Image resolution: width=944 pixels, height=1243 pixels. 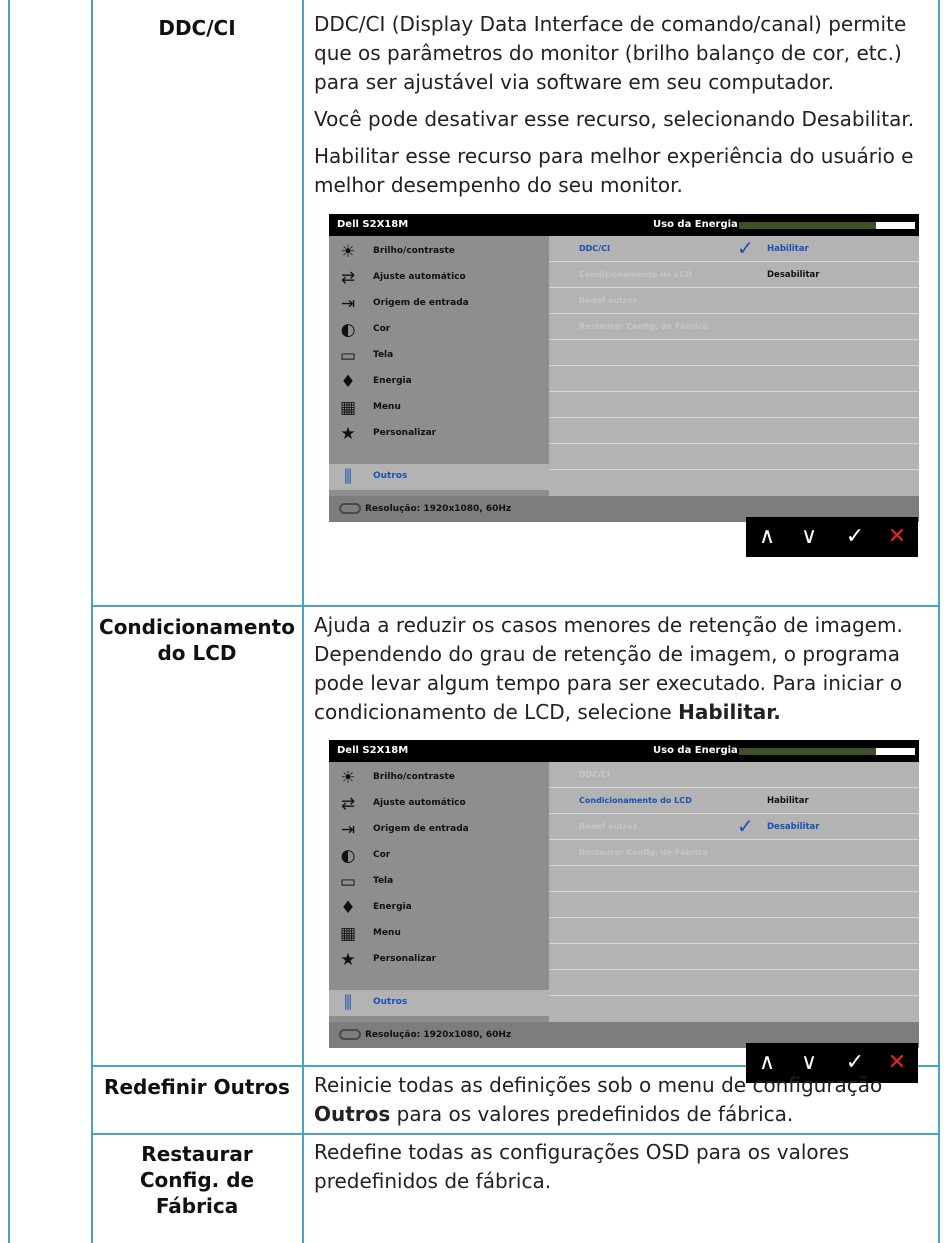 What do you see at coordinates (348, 908) in the screenshot?
I see `energy-icon: ♦` at bounding box center [348, 908].